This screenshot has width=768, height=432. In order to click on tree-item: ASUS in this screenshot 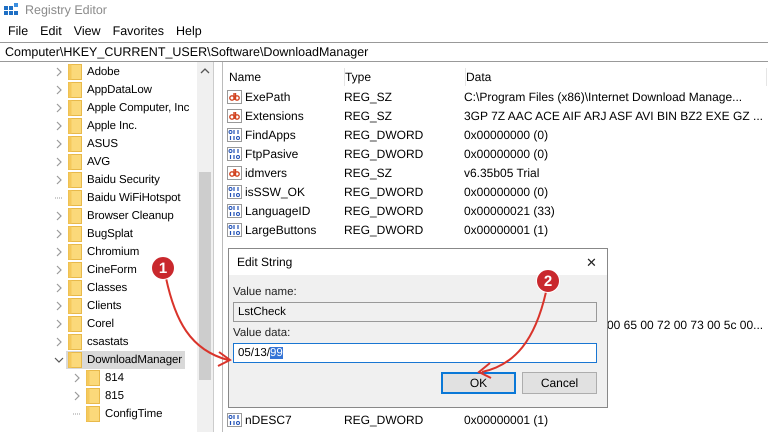, I will do `click(93, 144)`.